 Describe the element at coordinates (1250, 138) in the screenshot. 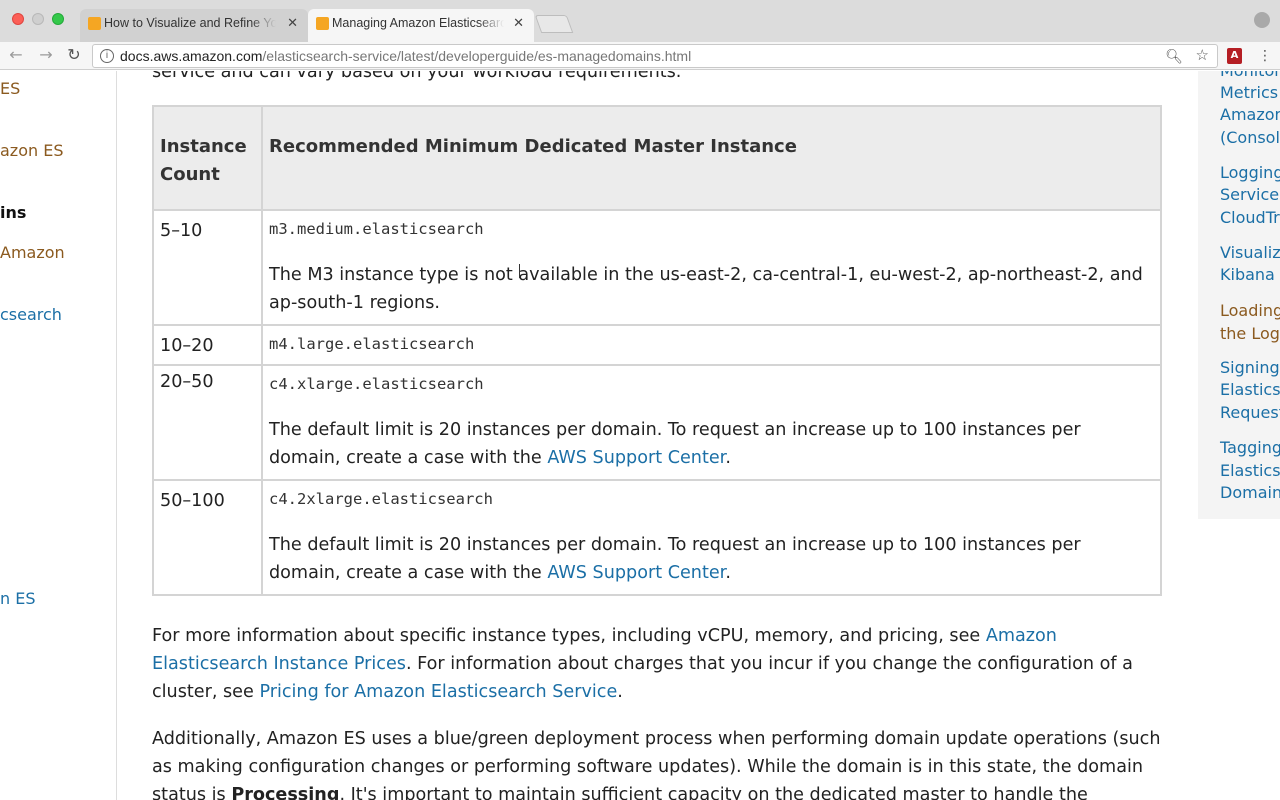

I see `right-nav-item: (Console` at that location.